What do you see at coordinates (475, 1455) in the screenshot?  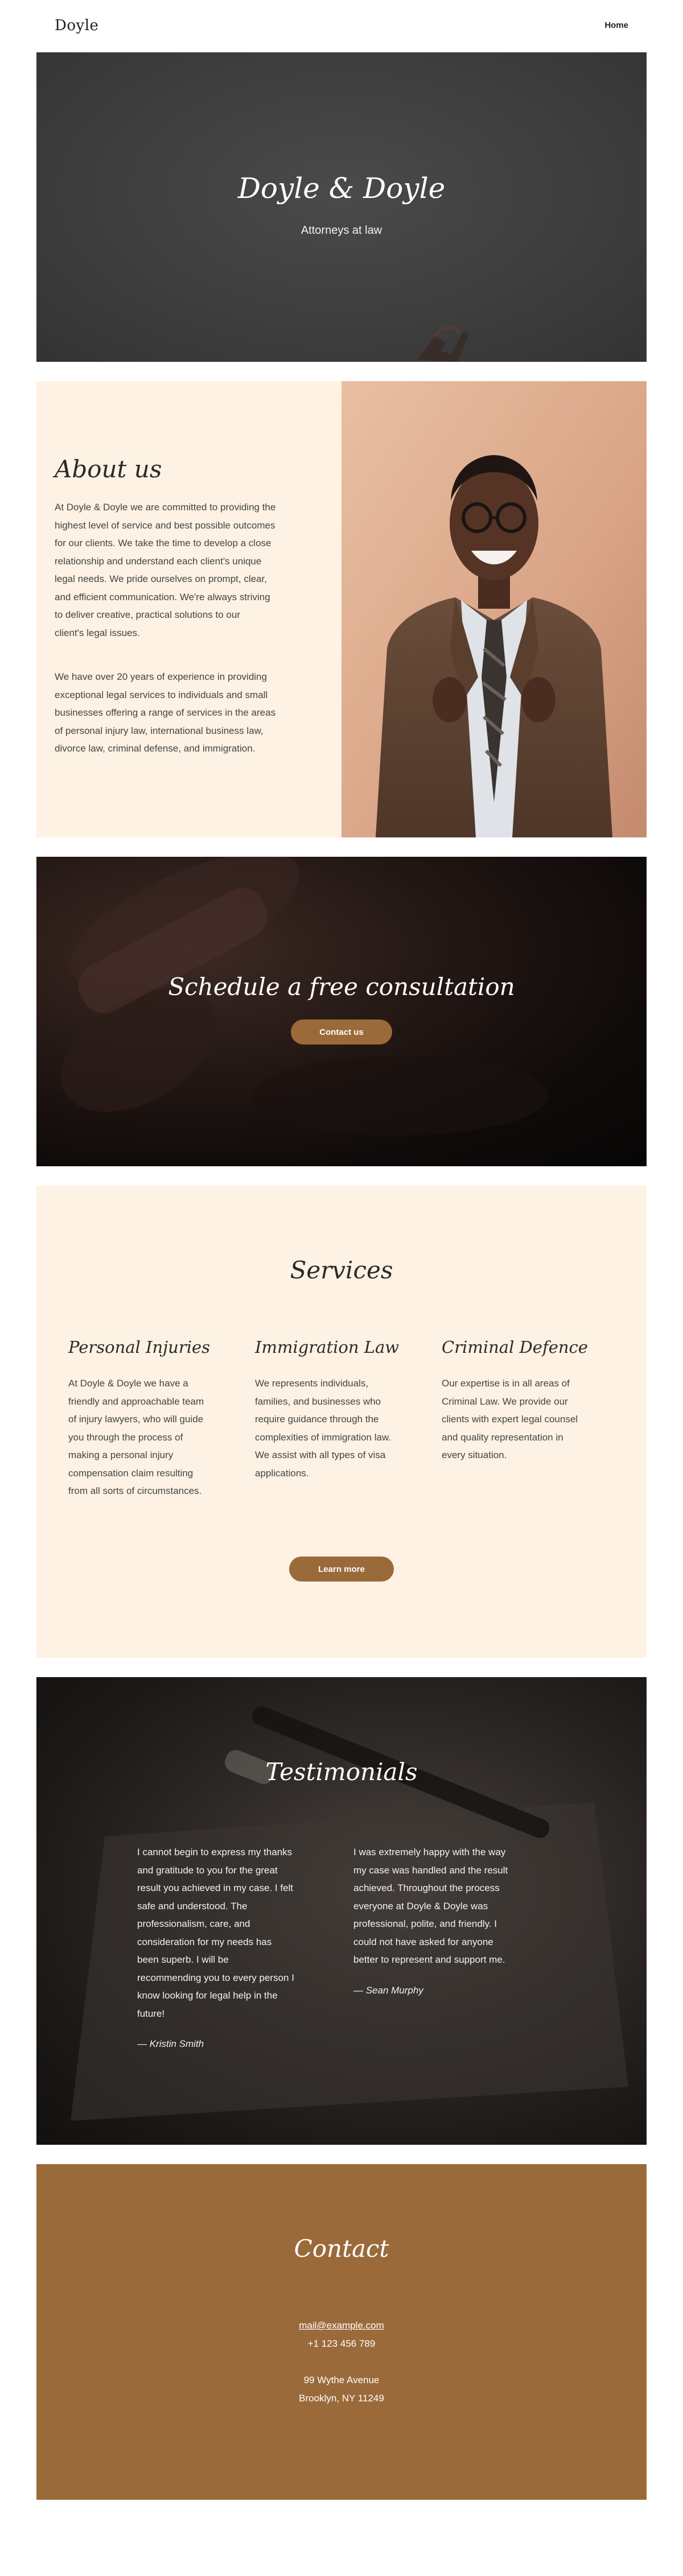 I see `text-line: every situation.` at bounding box center [475, 1455].